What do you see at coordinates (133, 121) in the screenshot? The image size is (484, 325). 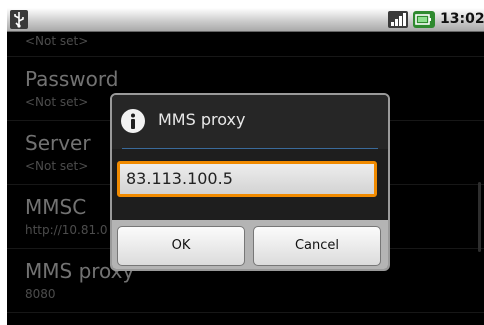 I see `info-icon` at bounding box center [133, 121].